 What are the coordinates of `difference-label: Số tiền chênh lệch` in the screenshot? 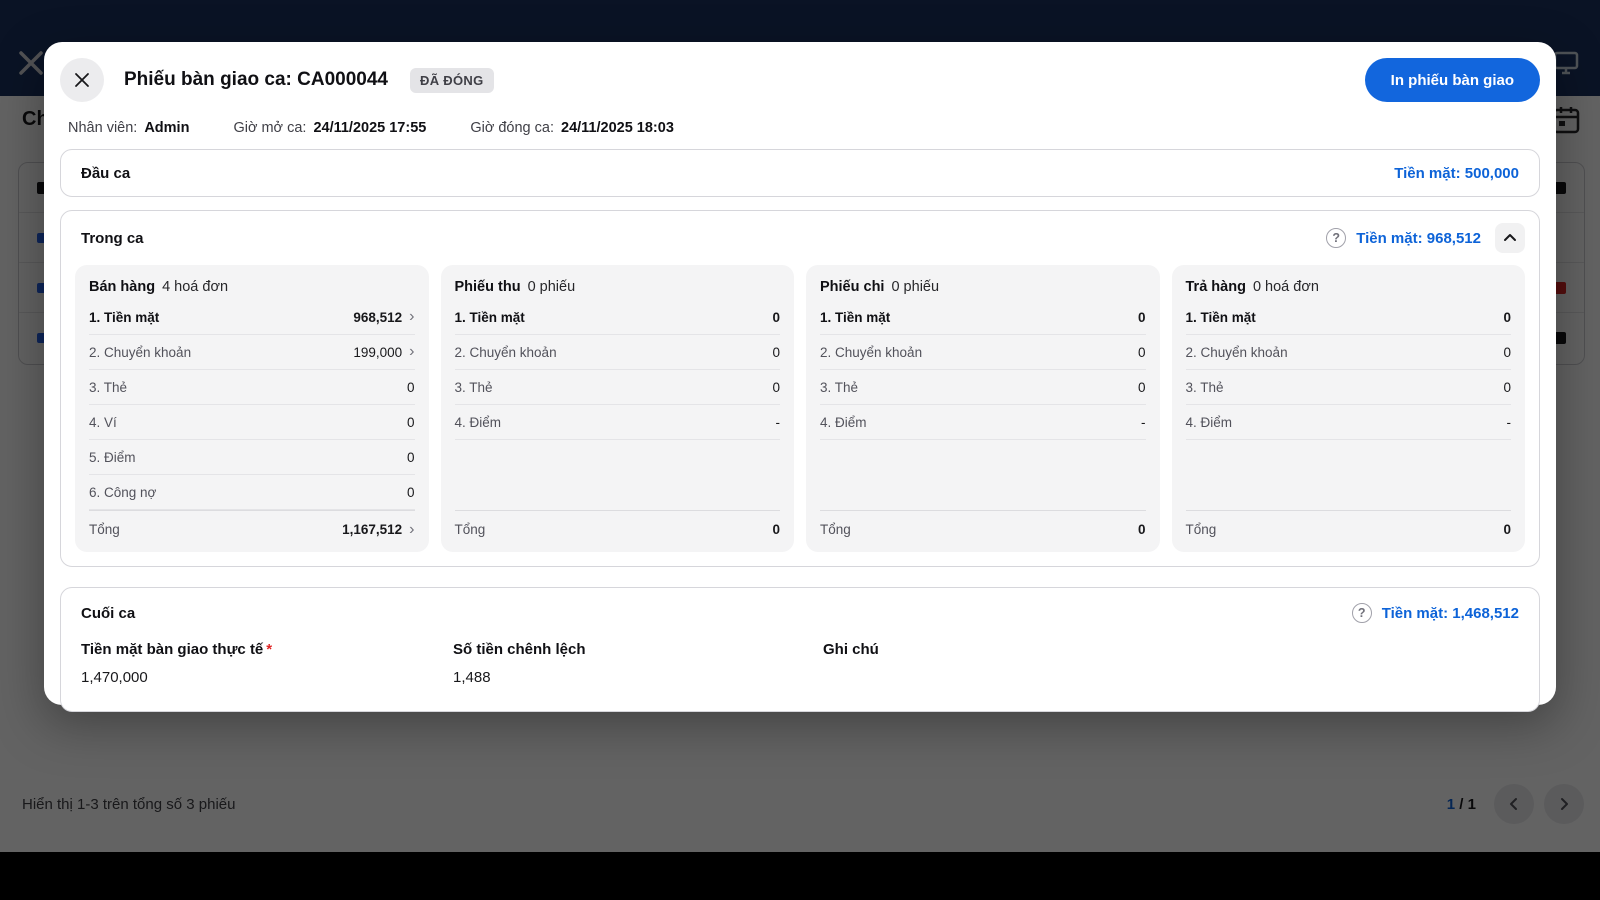 It's located at (519, 649).